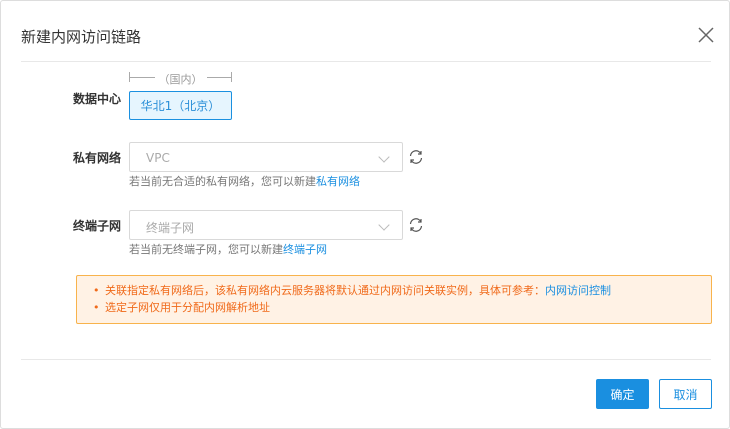 This screenshot has height=429, width=730. What do you see at coordinates (578, 290) in the screenshot?
I see `intranet-access-control-link: 内网访问控制` at bounding box center [578, 290].